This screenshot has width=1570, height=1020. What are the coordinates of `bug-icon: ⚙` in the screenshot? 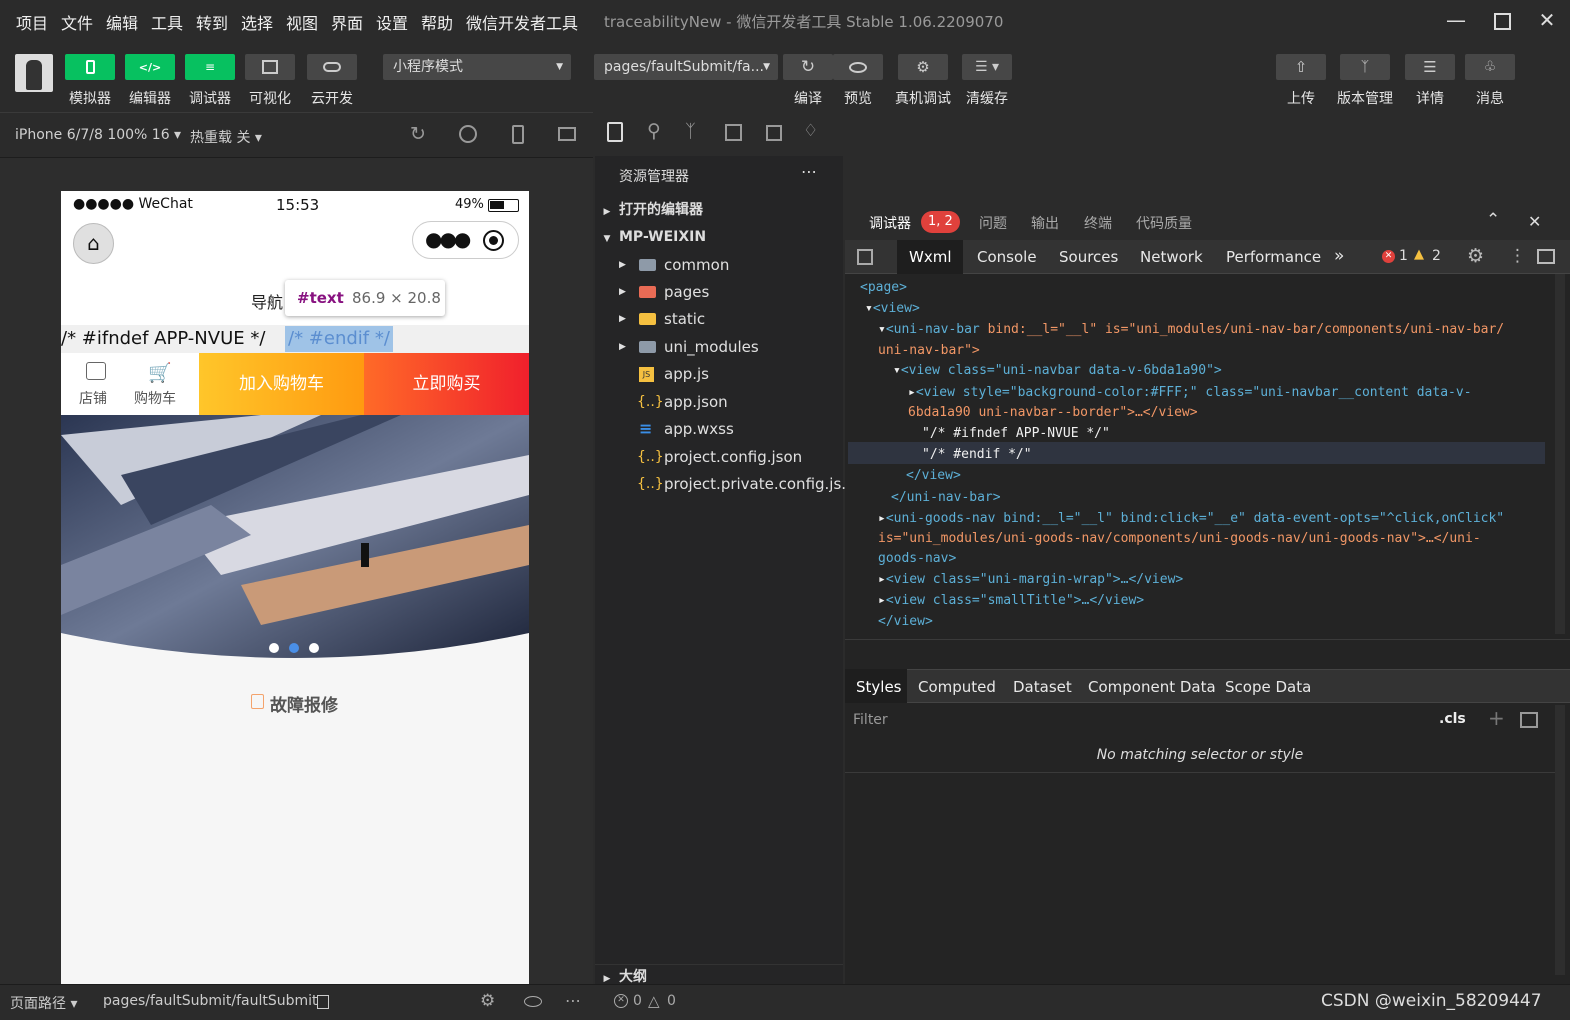 It's located at (487, 1001).